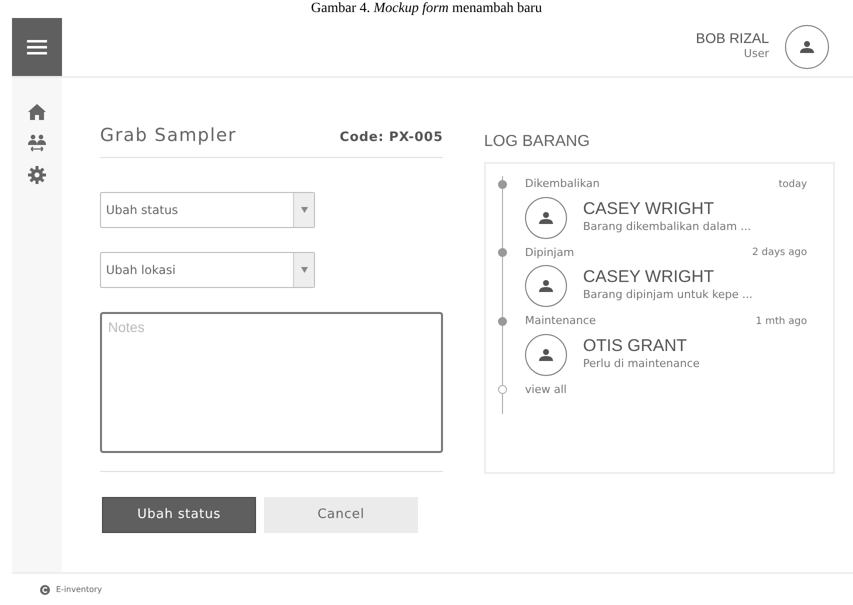  What do you see at coordinates (641, 364) in the screenshot?
I see `log-message: Perlu di maintenance` at bounding box center [641, 364].